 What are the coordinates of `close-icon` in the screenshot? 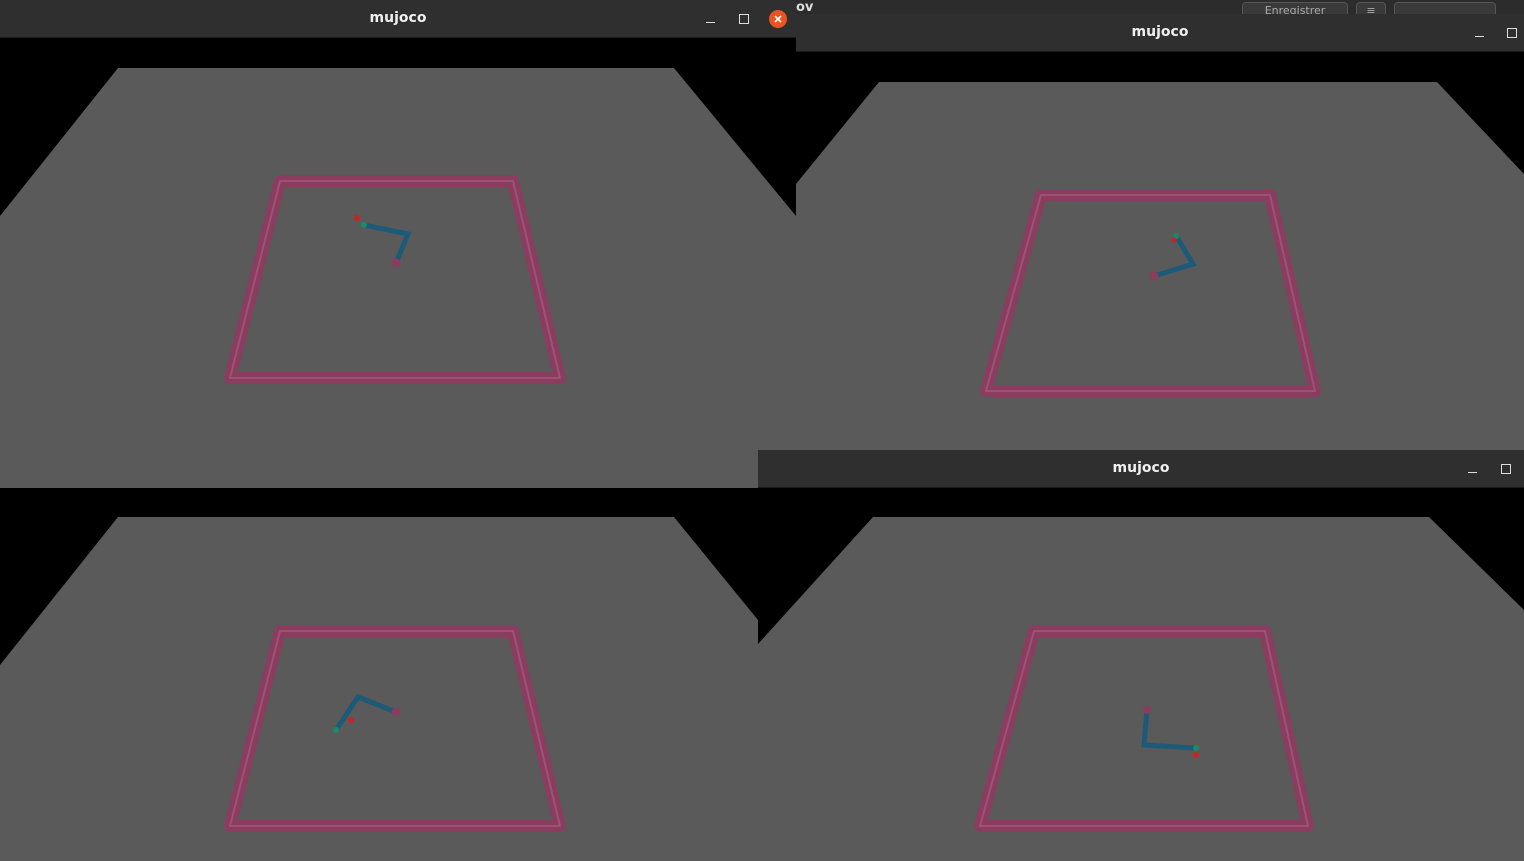 It's located at (778, 19).